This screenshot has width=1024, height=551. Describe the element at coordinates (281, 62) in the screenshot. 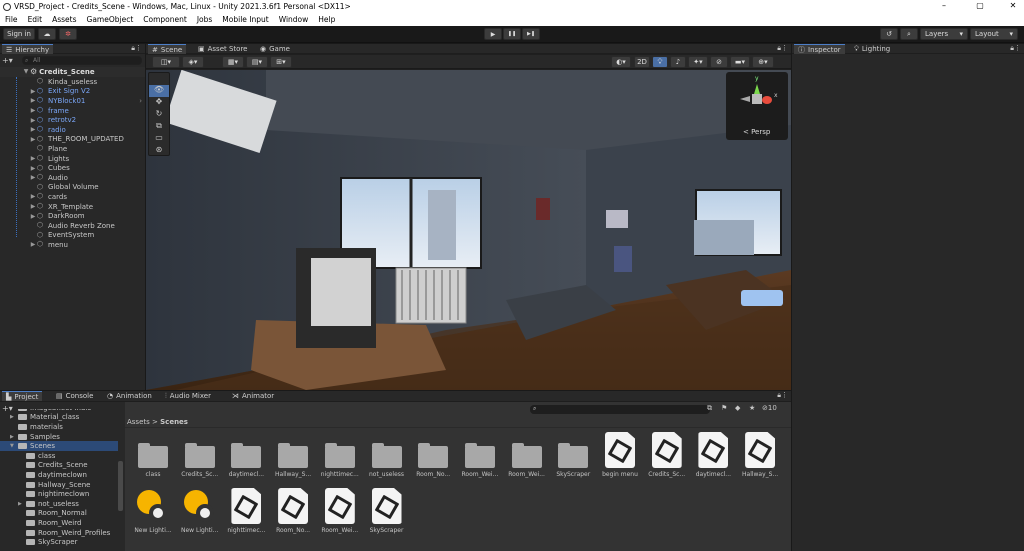

I see `snap-settings-dropdown: ⊞▾` at that location.